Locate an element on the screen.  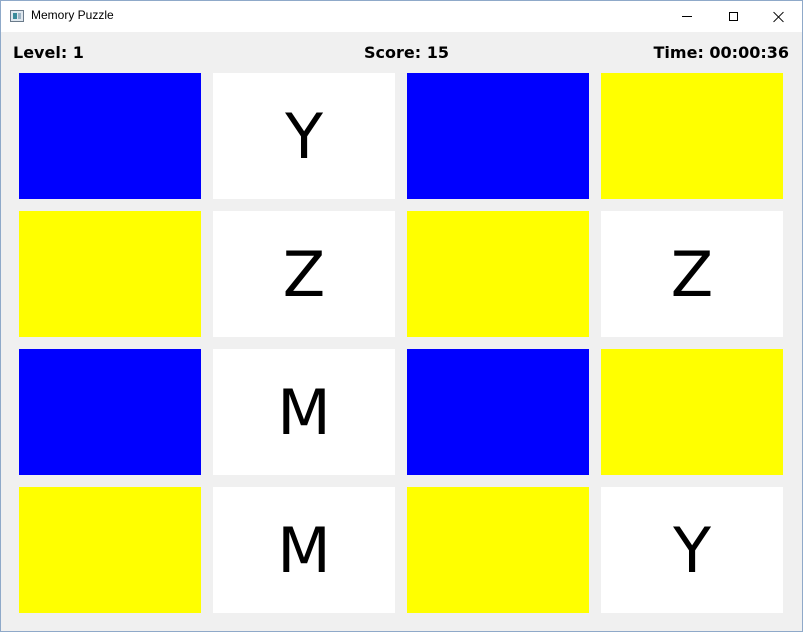
window-title: Memory Puzzle is located at coordinates (72, 15).